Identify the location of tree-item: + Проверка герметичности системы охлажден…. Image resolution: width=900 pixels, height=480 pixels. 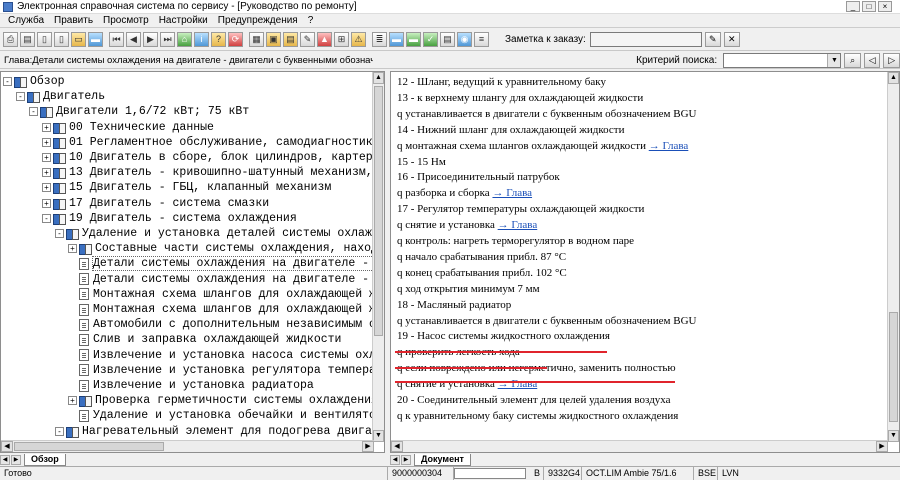
(221, 400).